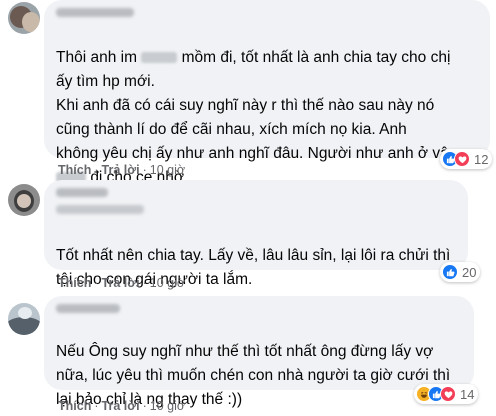  I want to click on reaction-count: 20, so click(469, 272).